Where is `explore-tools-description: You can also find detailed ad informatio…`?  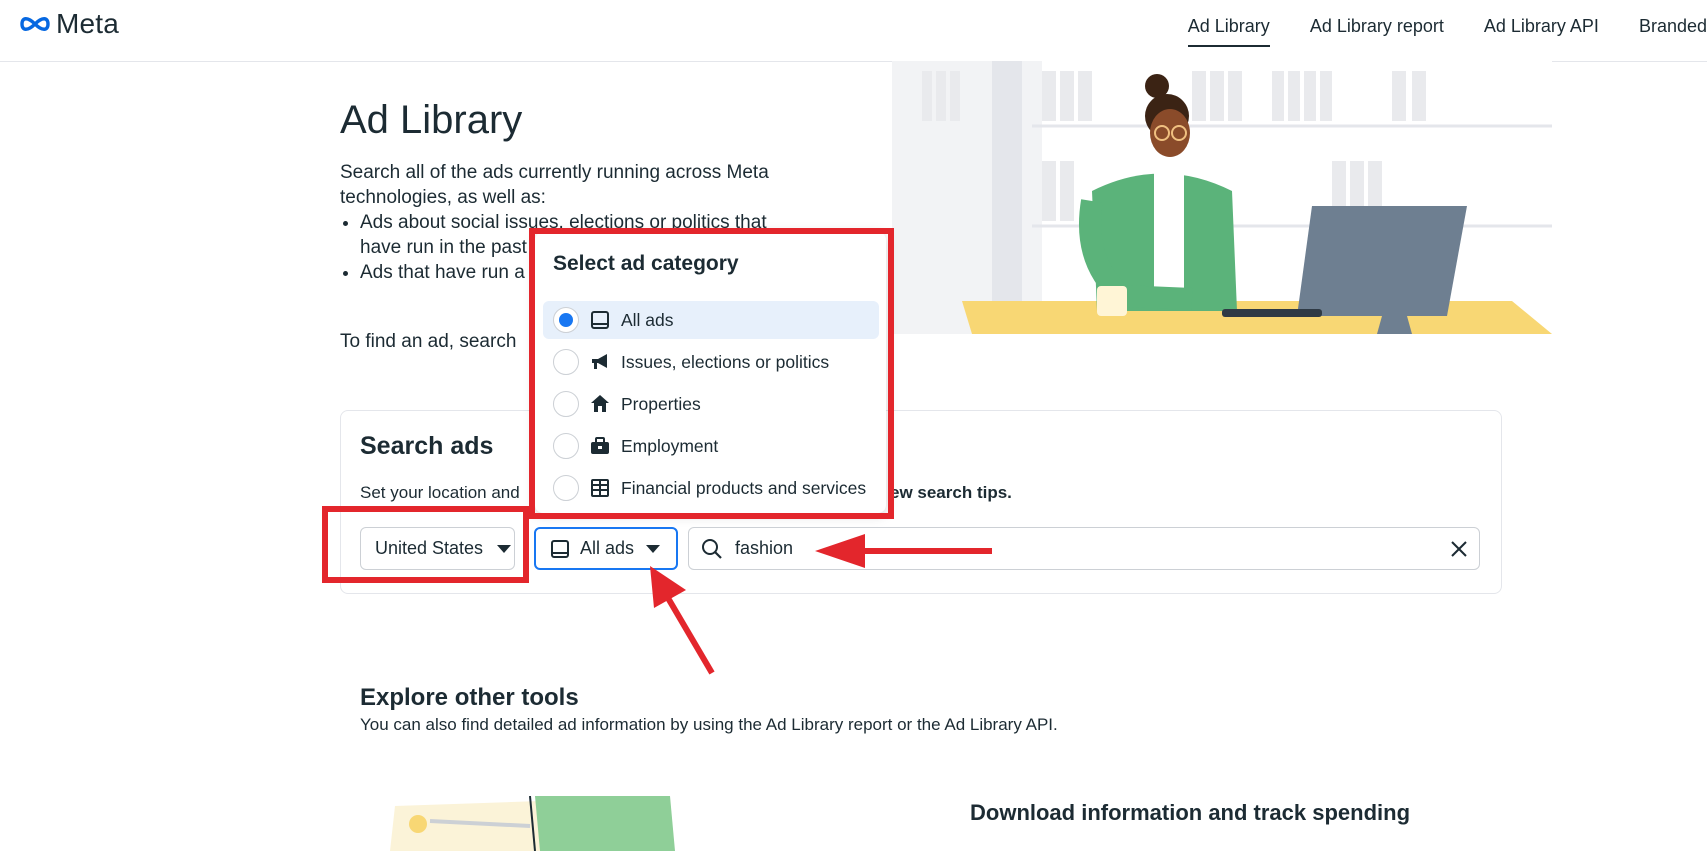 explore-tools-description: You can also find detailed ad informatio… is located at coordinates (709, 724).